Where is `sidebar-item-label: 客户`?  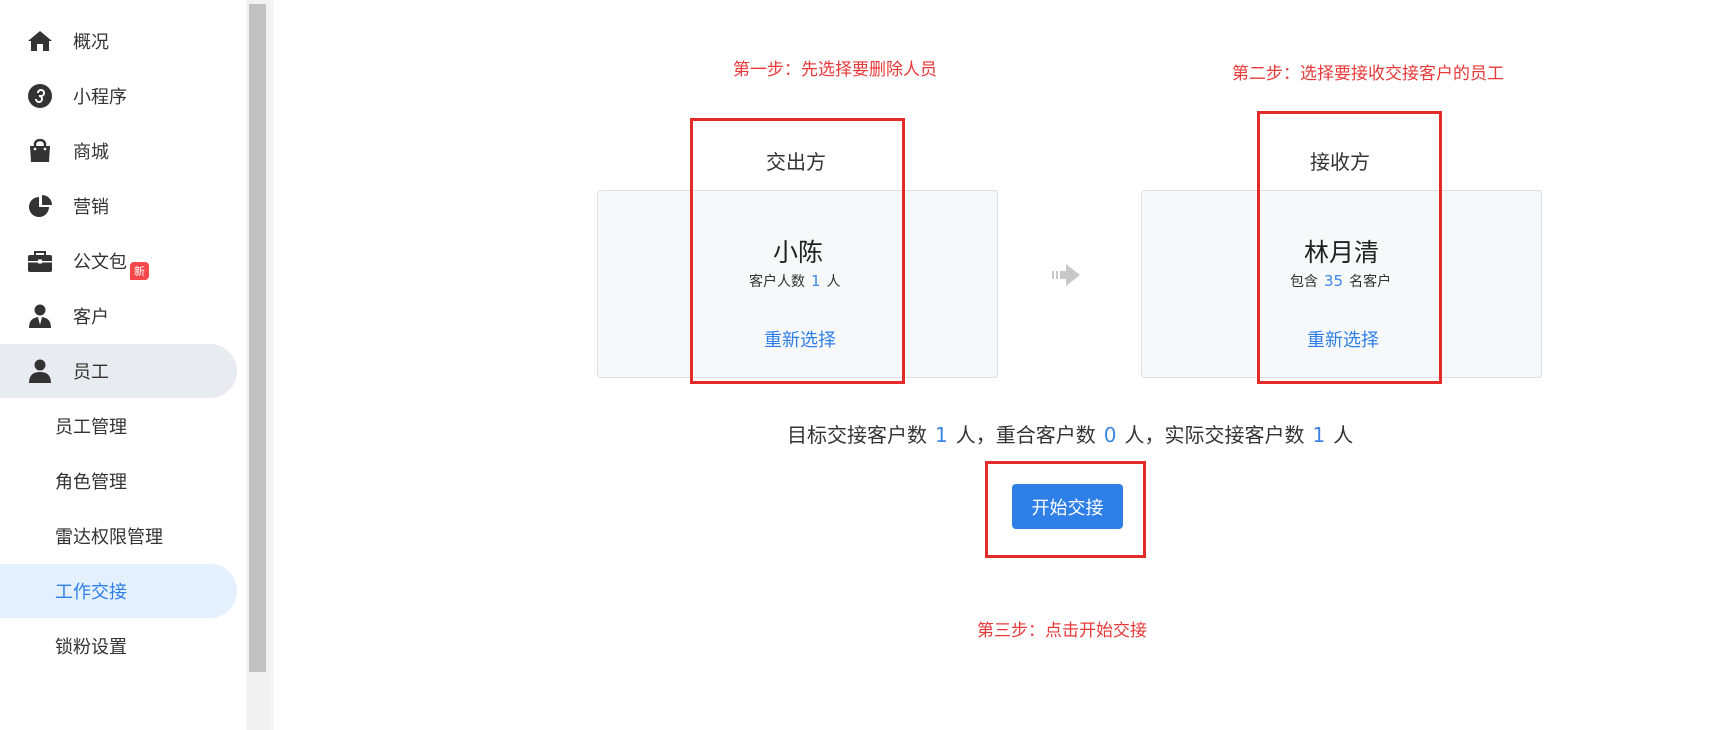 sidebar-item-label: 客户 is located at coordinates (91, 317).